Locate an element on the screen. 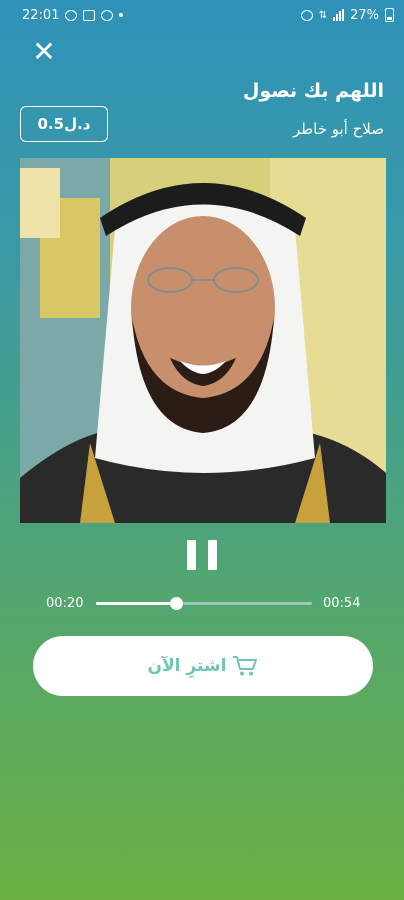 The image size is (404, 900). close-icon: ✕ is located at coordinates (44, 52).